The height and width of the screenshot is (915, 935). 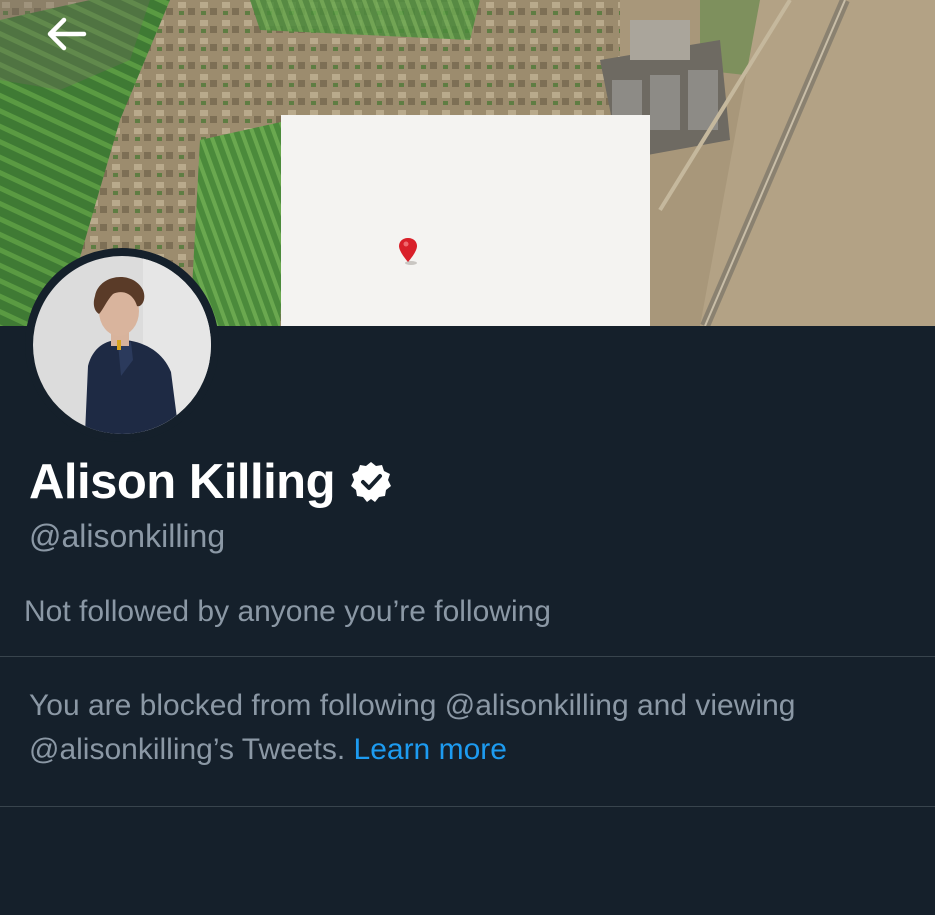 What do you see at coordinates (467, 806) in the screenshot?
I see `divider-bottom` at bounding box center [467, 806].